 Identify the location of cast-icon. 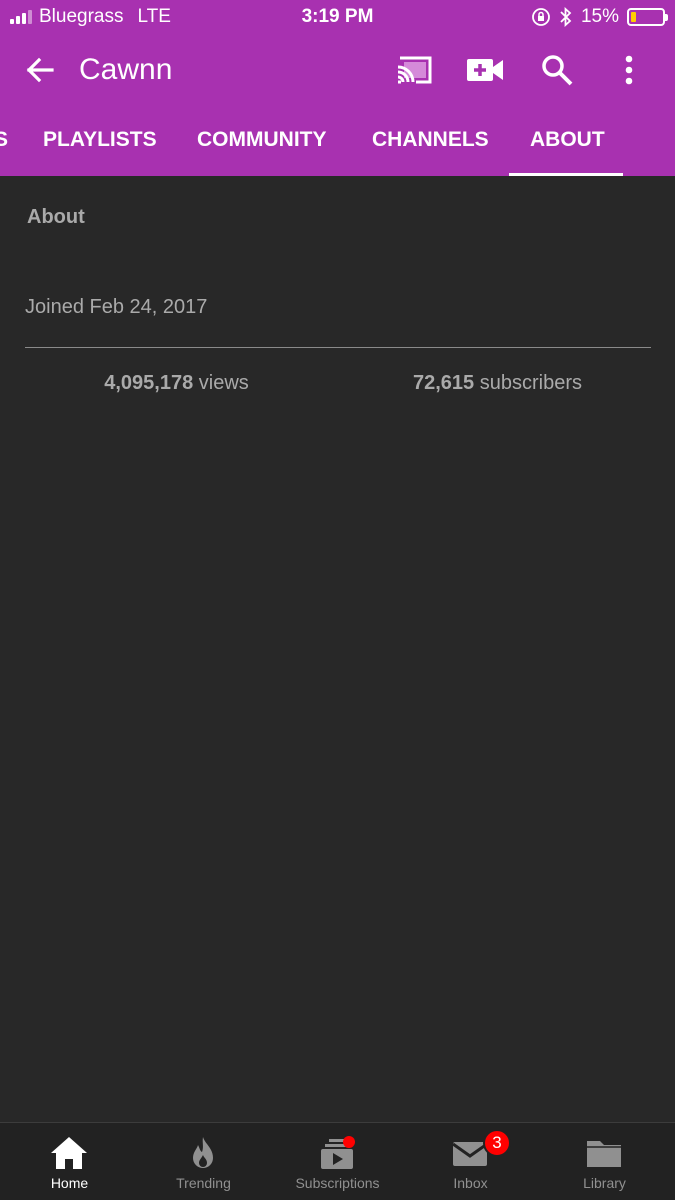
(414, 70).